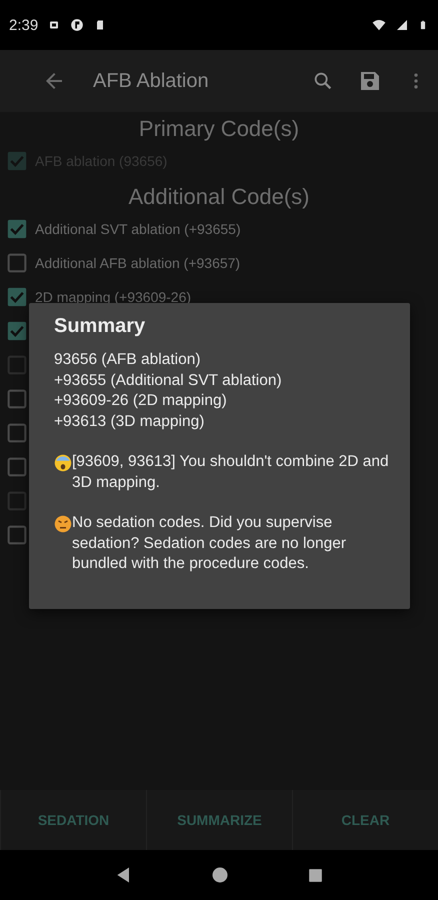 The height and width of the screenshot is (900, 438). What do you see at coordinates (210, 543) in the screenshot?
I see `warning-message: No sedation codes. Did you supervise sedation? Sedation codes are no longer bundled with the procedure codes.` at bounding box center [210, 543].